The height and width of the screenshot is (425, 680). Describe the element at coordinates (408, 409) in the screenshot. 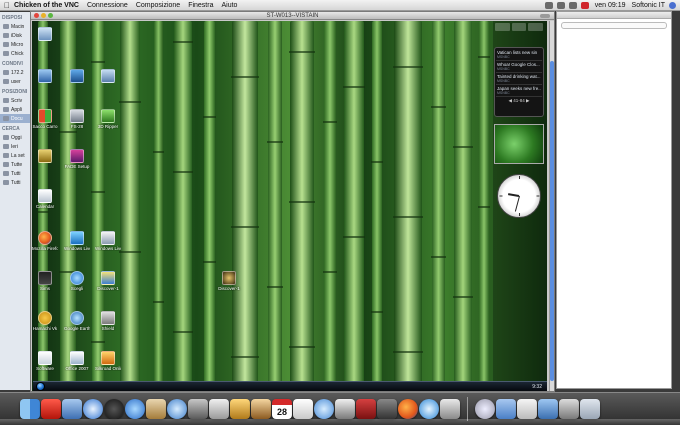

I see `firefox-icon` at that location.